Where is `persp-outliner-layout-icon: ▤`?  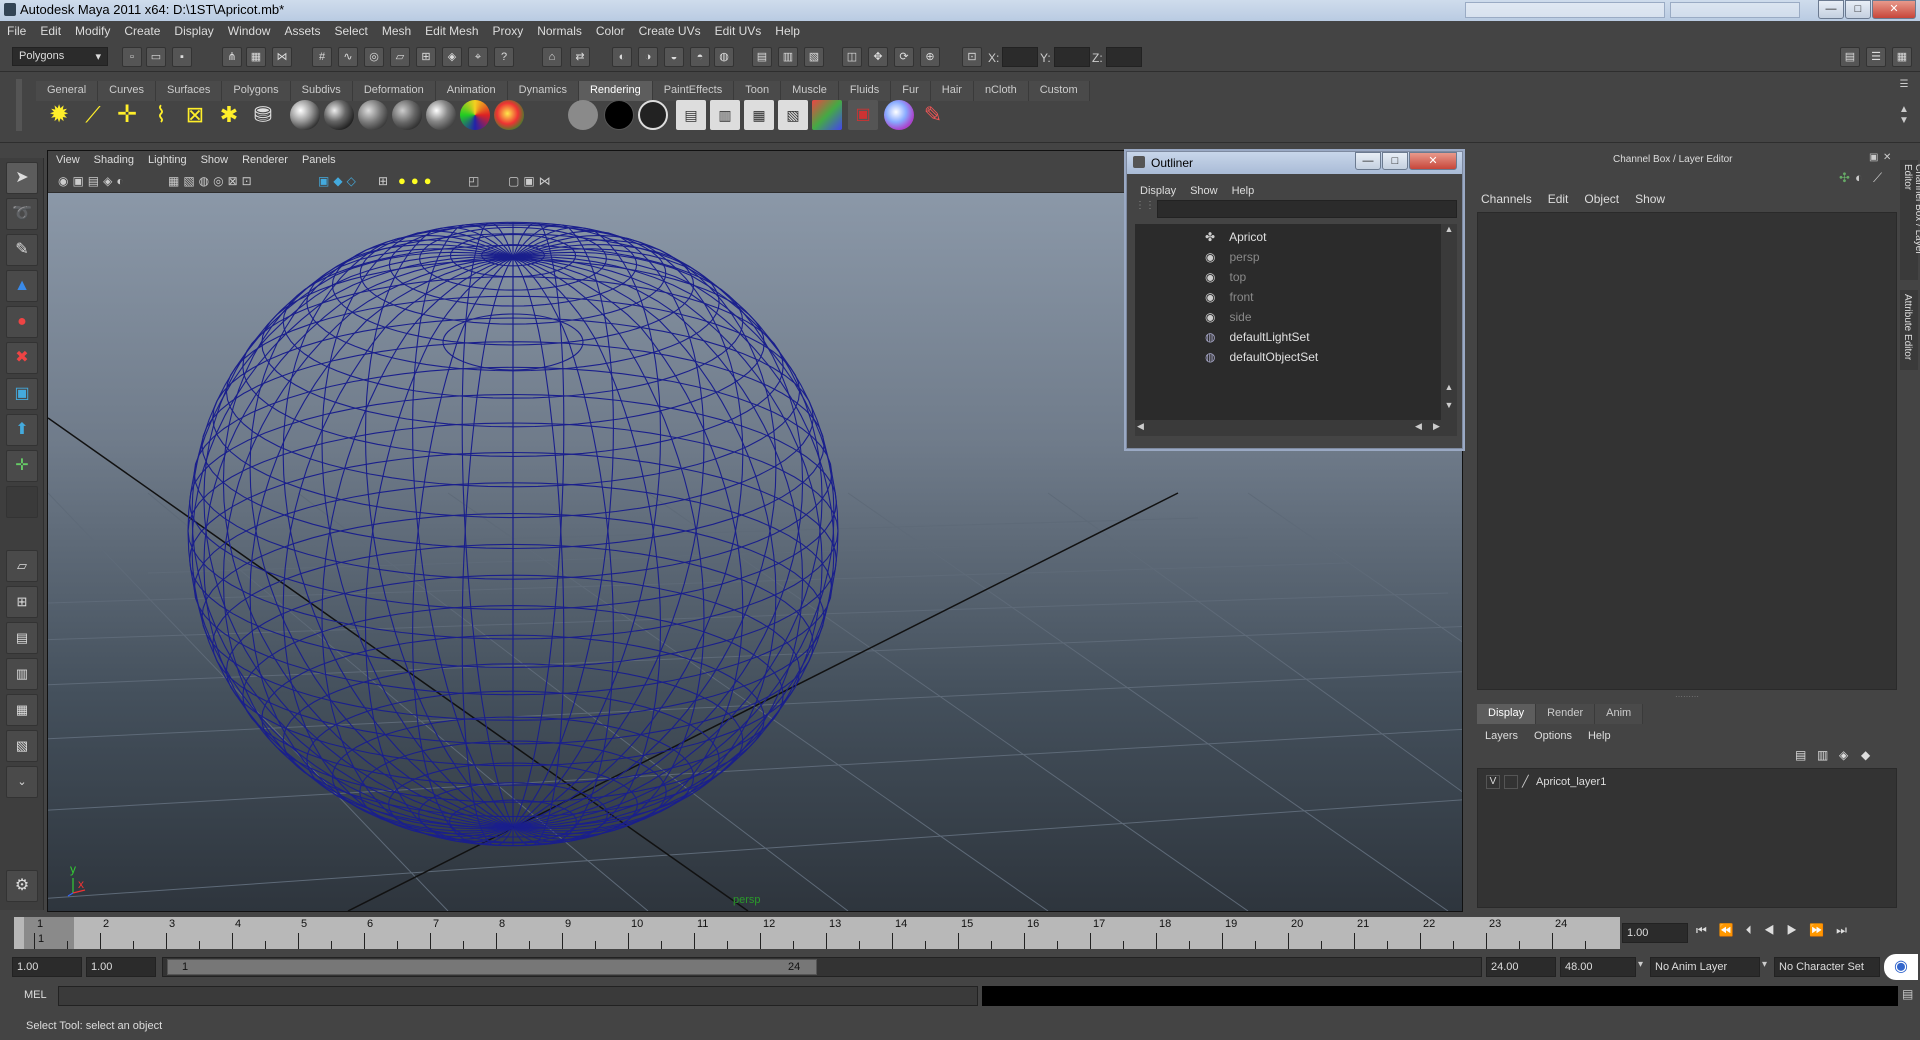 persp-outliner-layout-icon: ▤ is located at coordinates (22, 638).